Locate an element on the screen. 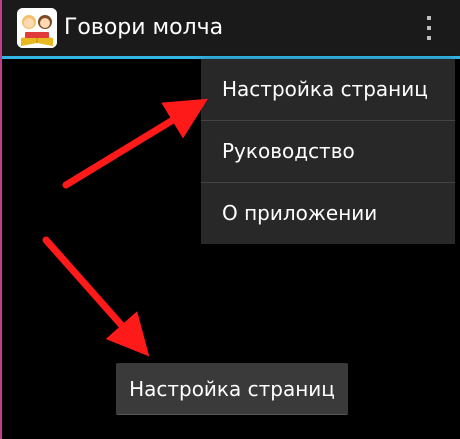  menu-item-label: Настройка страниц is located at coordinates (325, 89).